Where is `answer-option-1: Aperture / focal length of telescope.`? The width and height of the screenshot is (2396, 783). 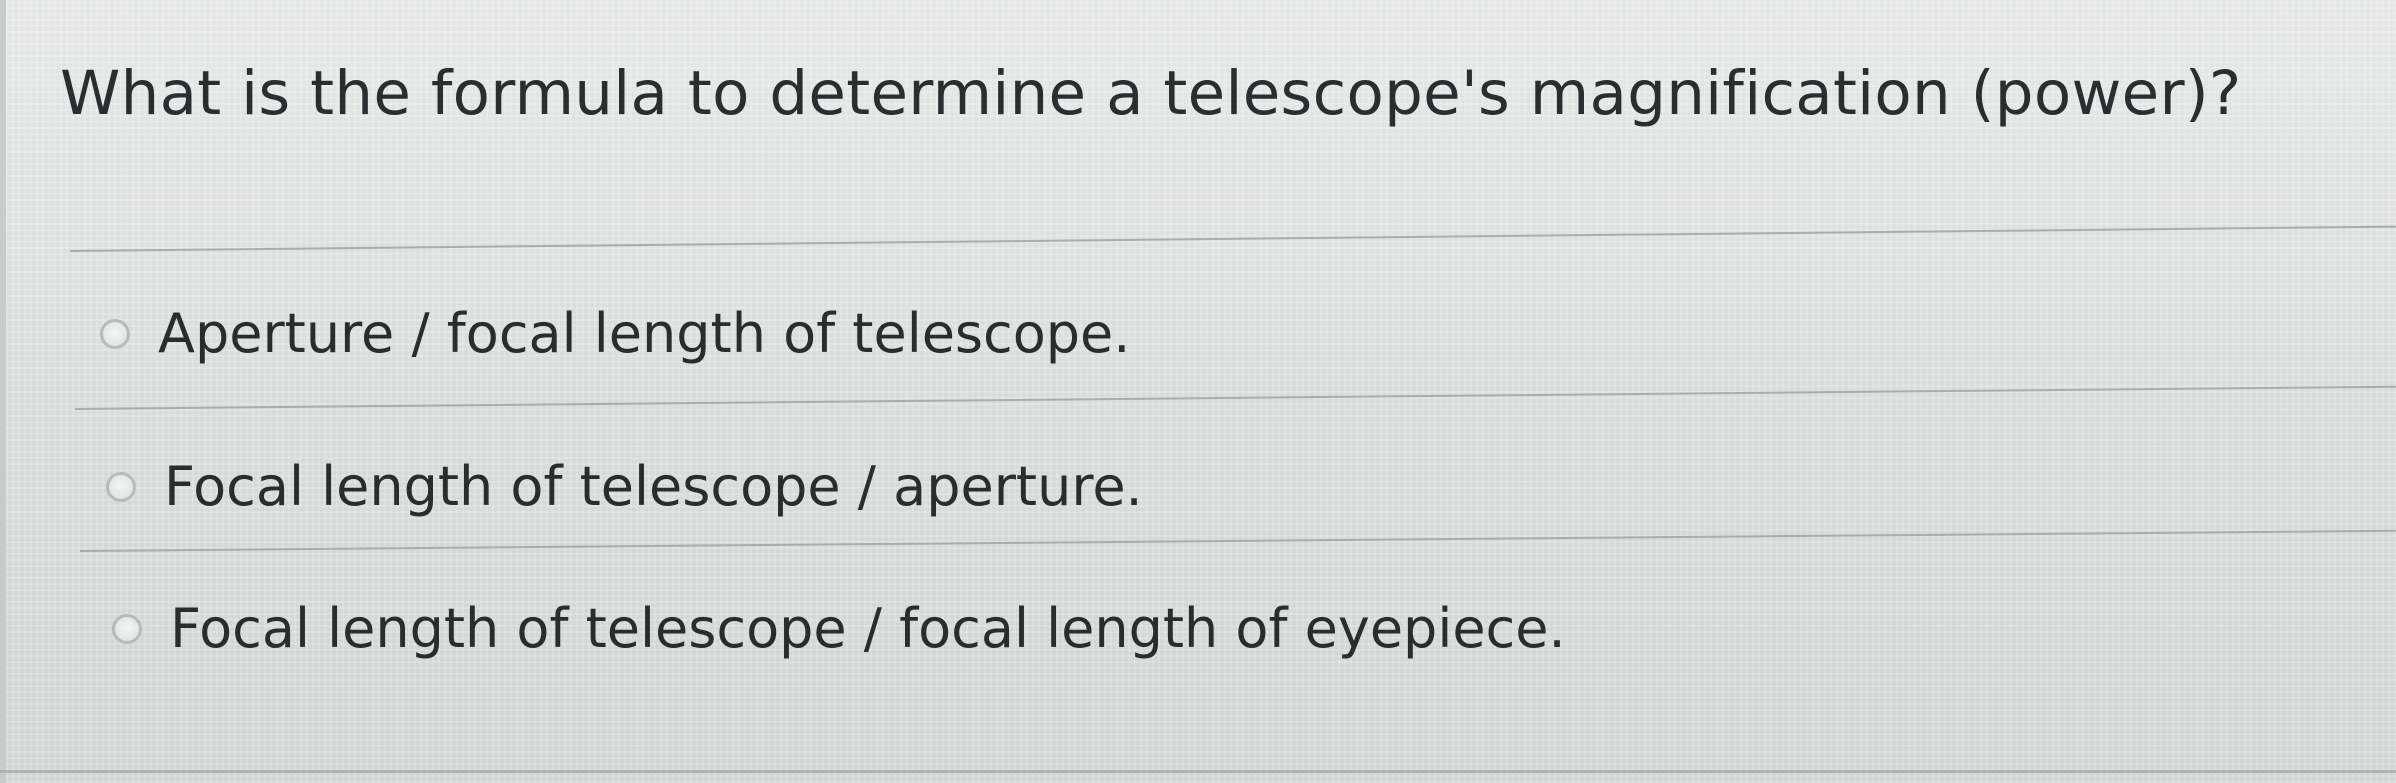 answer-option-1: Aperture / focal length of telescope. is located at coordinates (615, 333).